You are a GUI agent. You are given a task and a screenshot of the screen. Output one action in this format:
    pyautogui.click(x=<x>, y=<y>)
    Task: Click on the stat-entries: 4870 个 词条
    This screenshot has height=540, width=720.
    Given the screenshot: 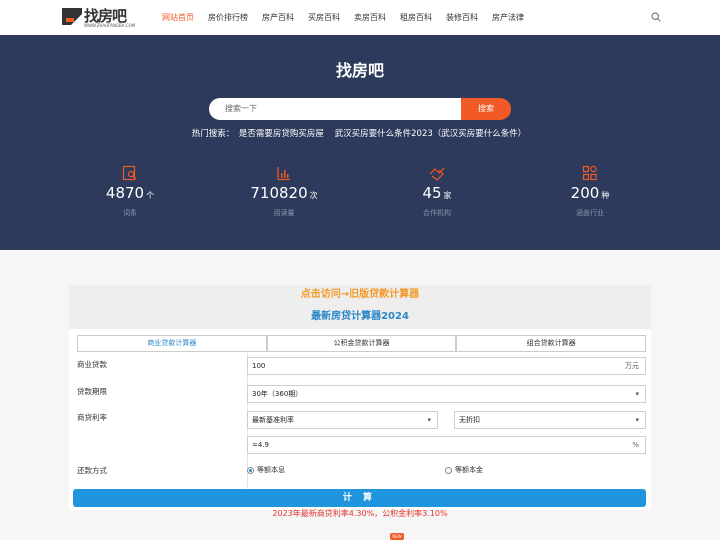 What is the action you would take?
    pyautogui.click(x=130, y=191)
    